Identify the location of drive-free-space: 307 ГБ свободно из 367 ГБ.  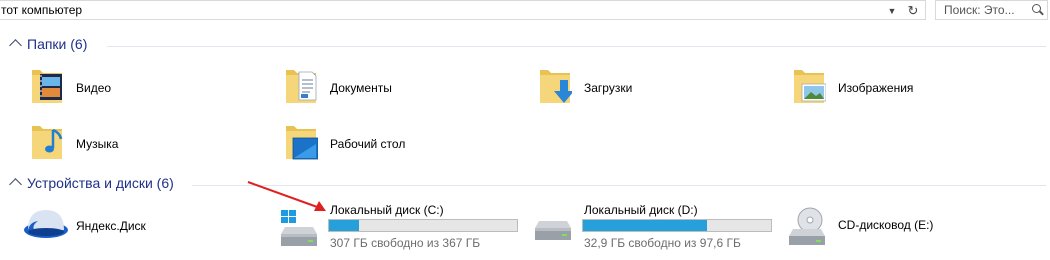
(405, 243).